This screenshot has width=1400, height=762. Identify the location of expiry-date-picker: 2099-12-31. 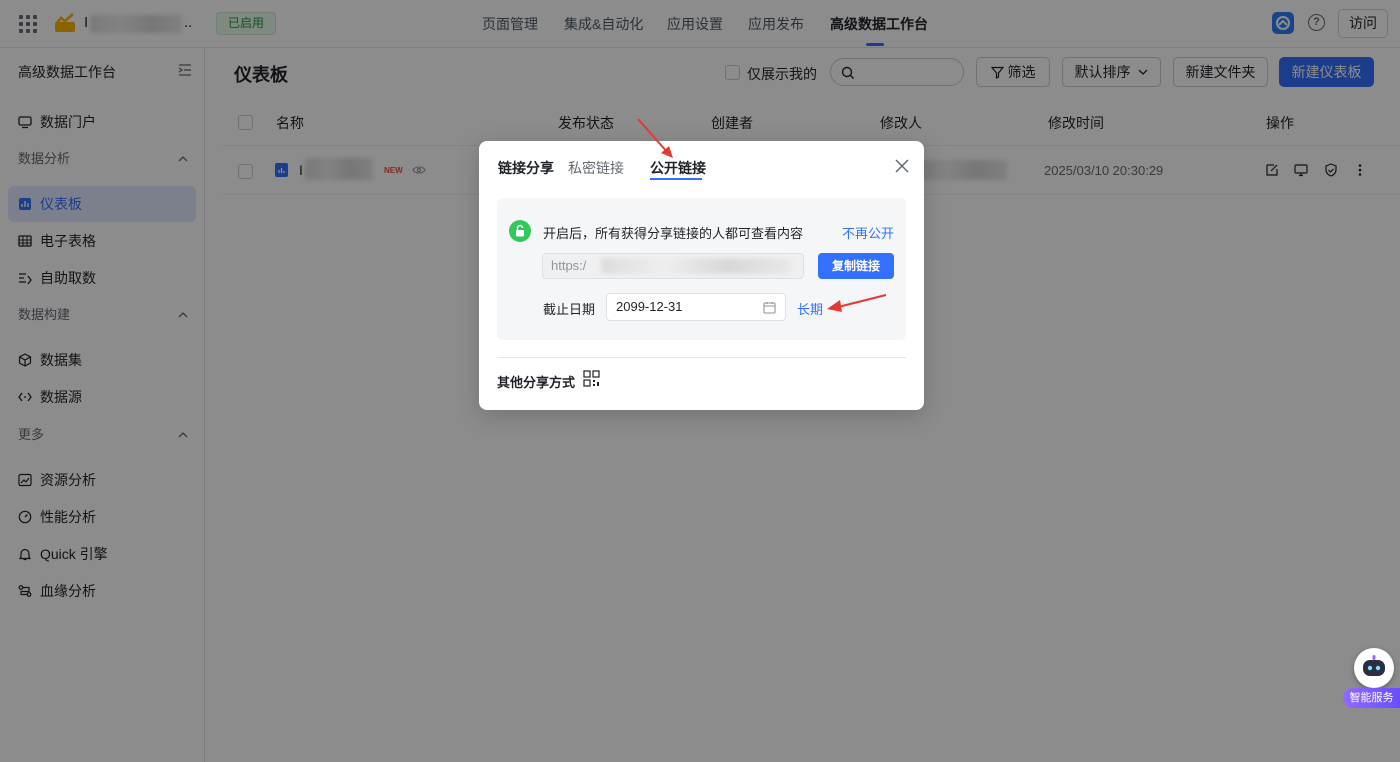
(696, 307).